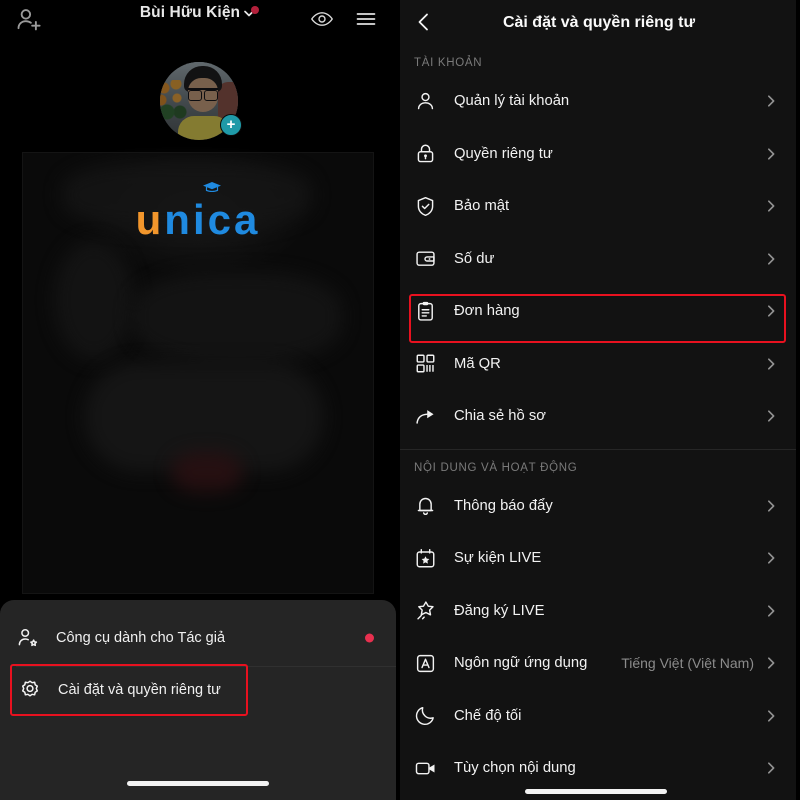  Describe the element at coordinates (596, 791) in the screenshot. I see `home-indicator-right` at that location.